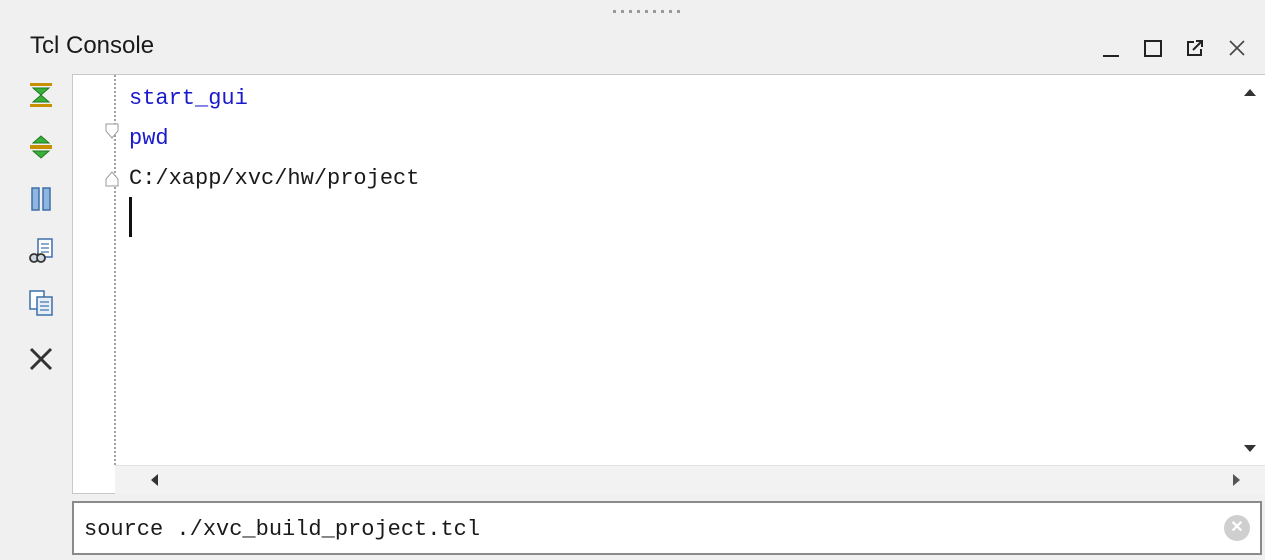  I want to click on scroll-down-icon, so click(1250, 448).